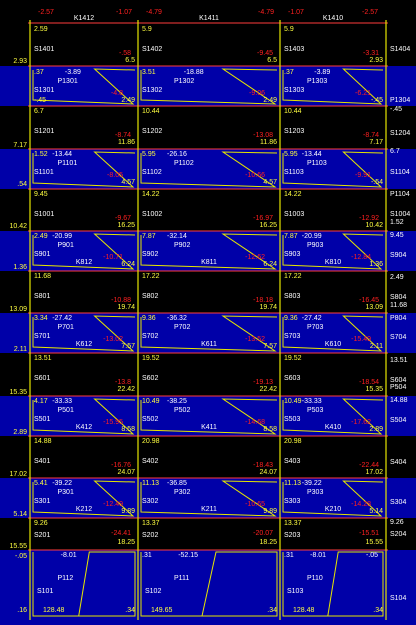 This screenshot has height=625, width=416. Describe the element at coordinates (44, 131) in the screenshot. I see `slab-id: S1201` at that location.